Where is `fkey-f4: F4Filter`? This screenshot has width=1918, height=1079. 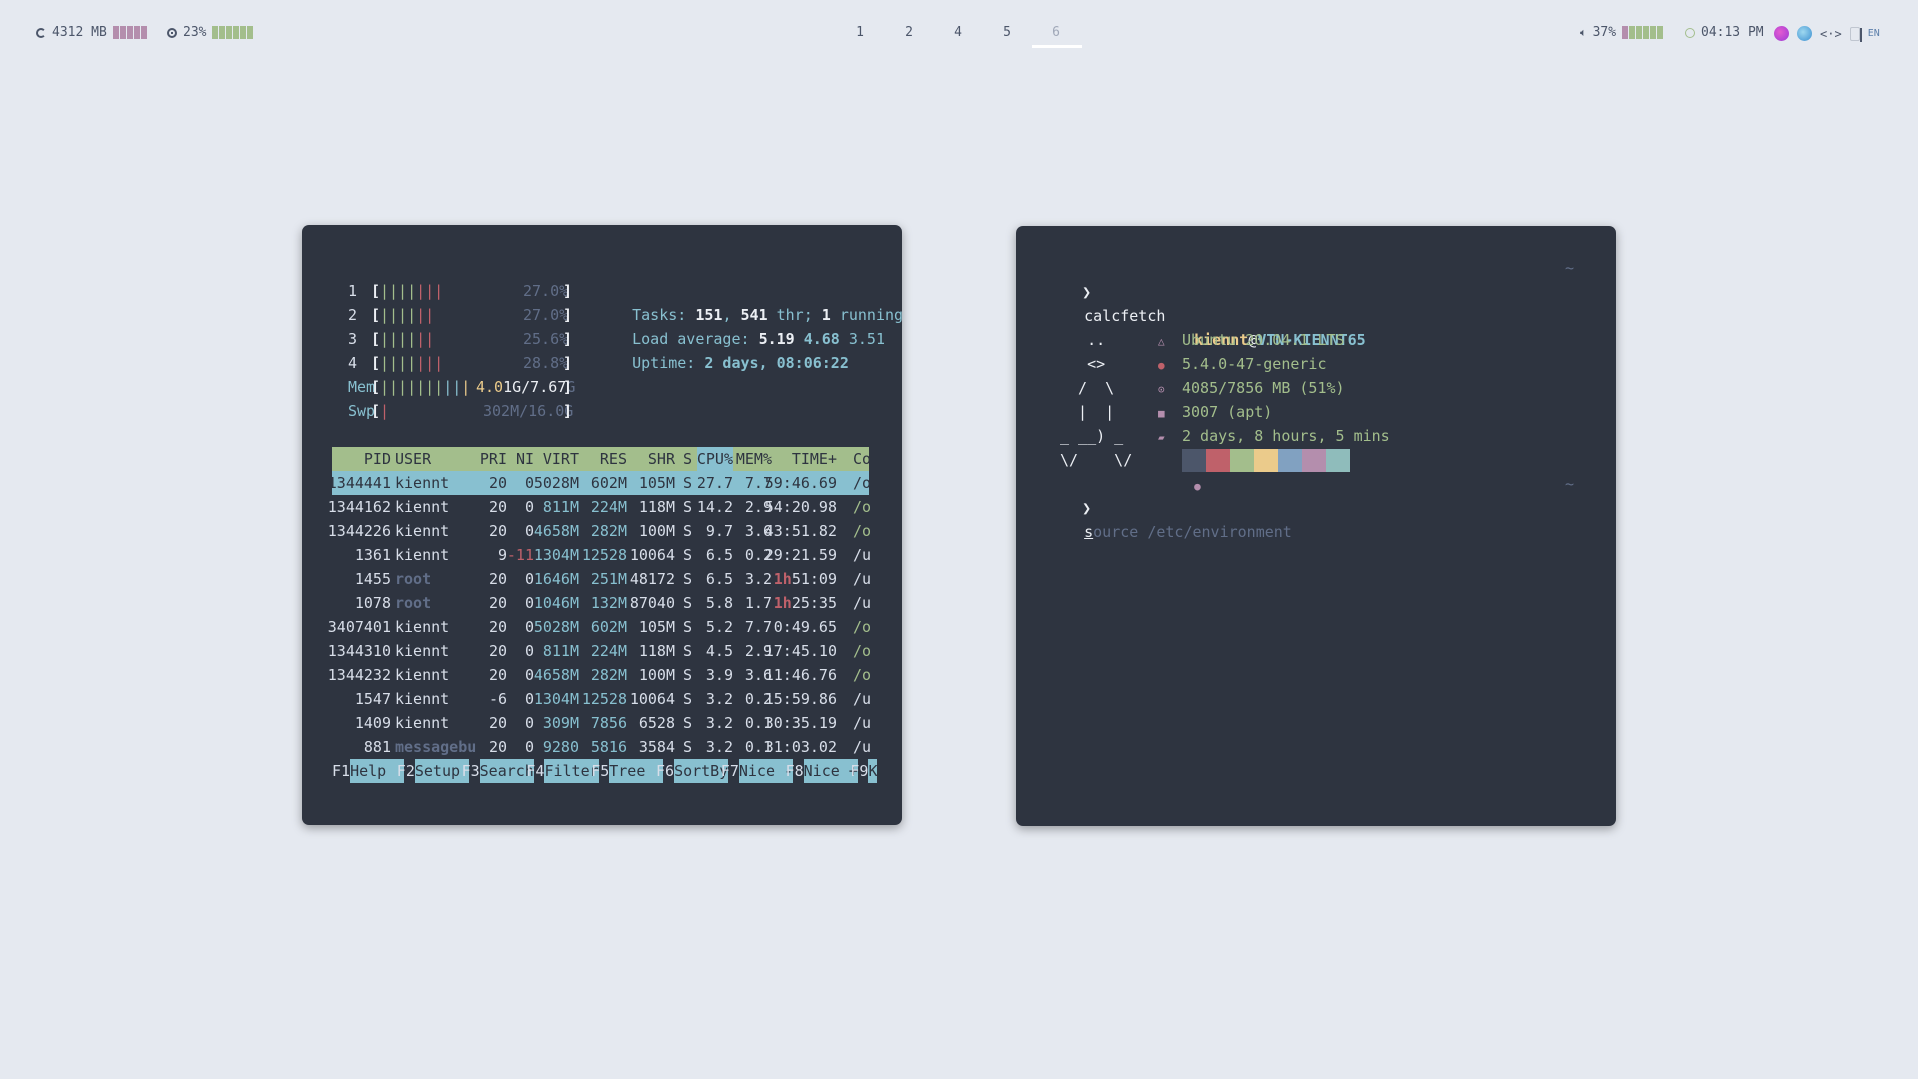
fkey-f4: F4Filter is located at coordinates (562, 771).